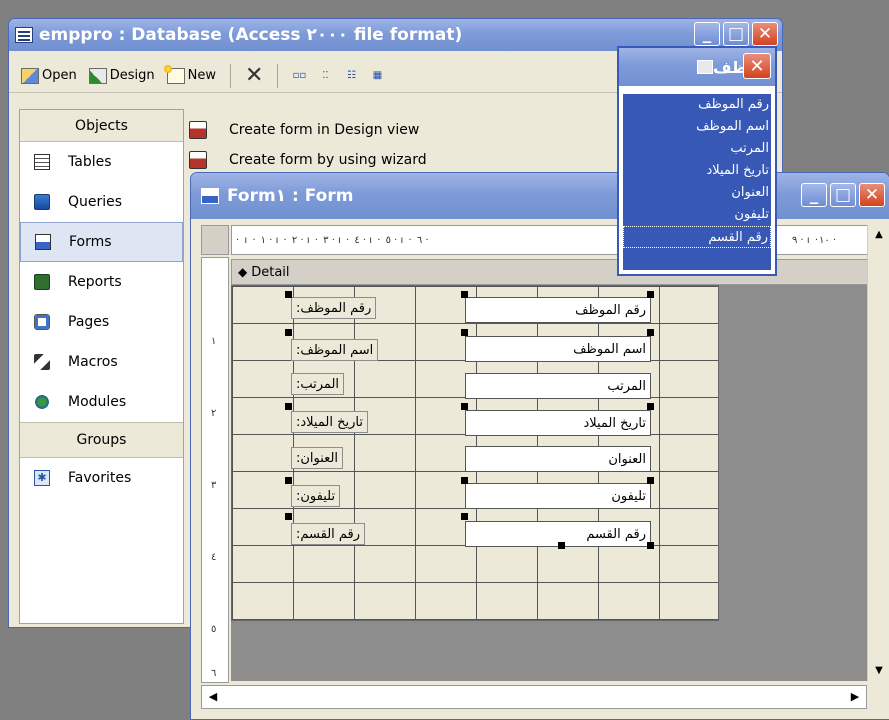 The width and height of the screenshot is (889, 720). What do you see at coordinates (270, 272) in the screenshot?
I see `detail-label: Detail` at bounding box center [270, 272].